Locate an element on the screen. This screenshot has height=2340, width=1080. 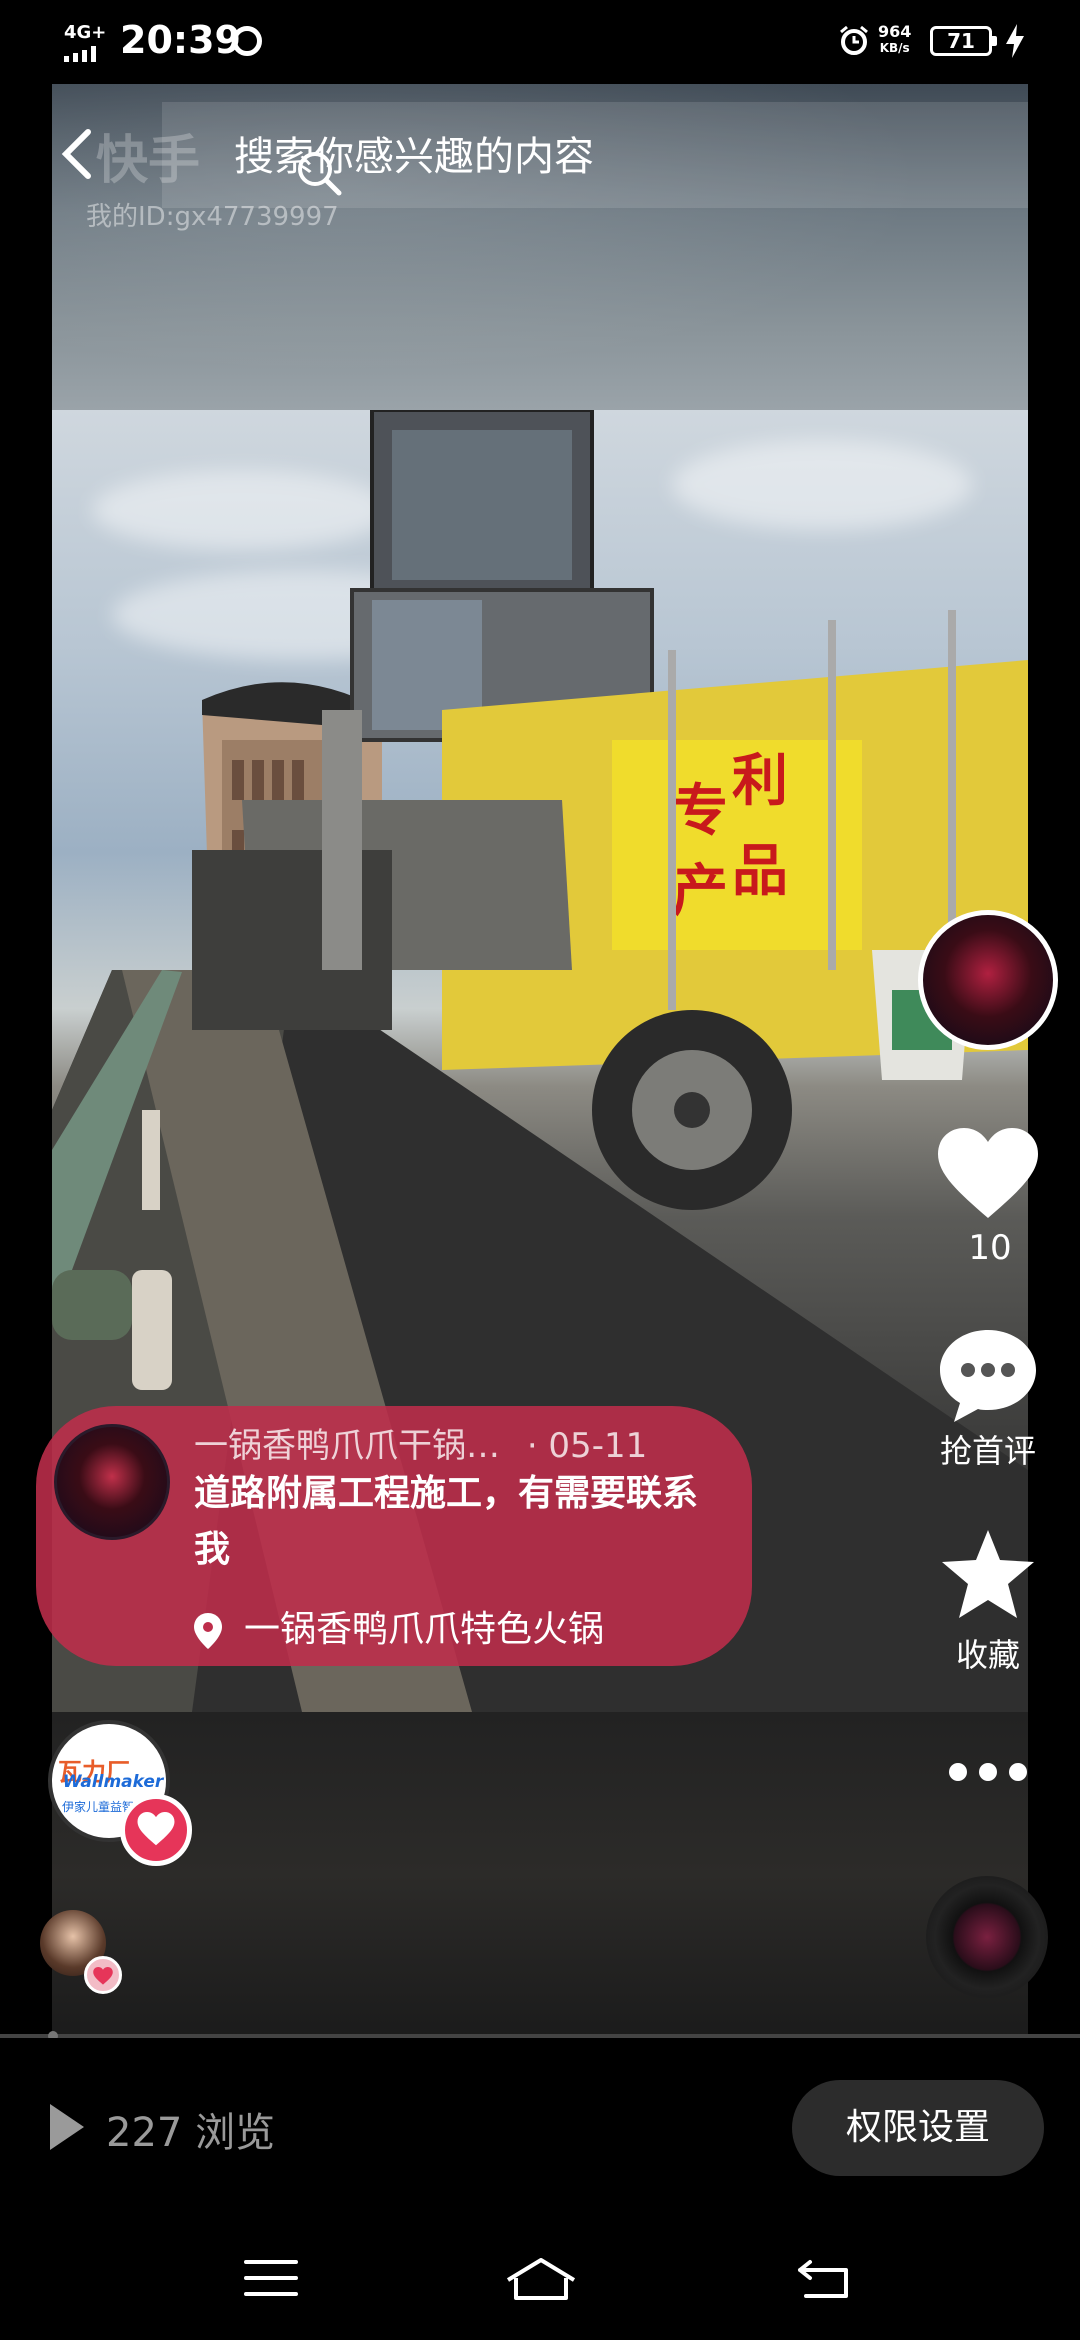
truck-sign-char: 利 is located at coordinates (760, 781).